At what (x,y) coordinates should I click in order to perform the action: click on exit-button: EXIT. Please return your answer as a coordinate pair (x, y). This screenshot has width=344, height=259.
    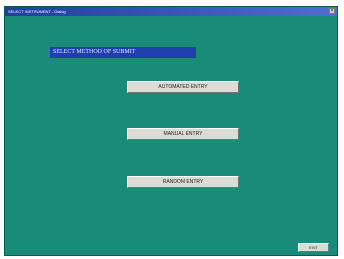
    Looking at the image, I should click on (313, 247).